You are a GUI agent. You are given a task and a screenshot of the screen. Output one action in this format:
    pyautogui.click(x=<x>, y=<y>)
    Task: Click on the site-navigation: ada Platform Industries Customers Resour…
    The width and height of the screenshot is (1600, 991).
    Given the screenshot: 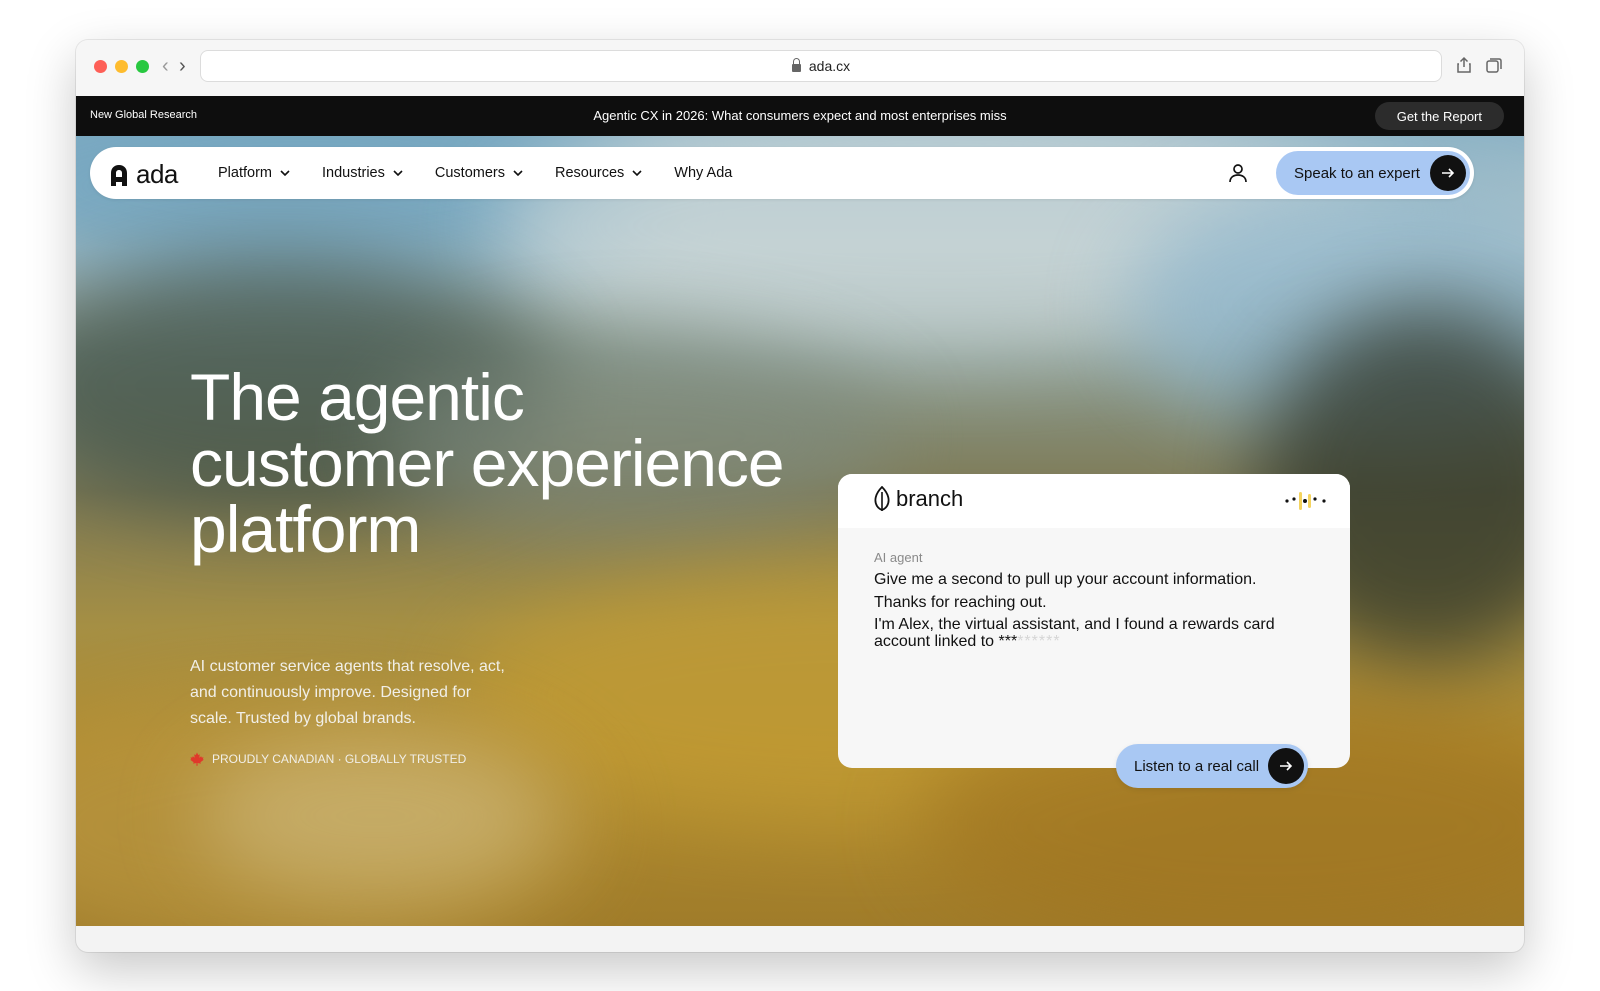 What is the action you would take?
    pyautogui.click(x=782, y=173)
    